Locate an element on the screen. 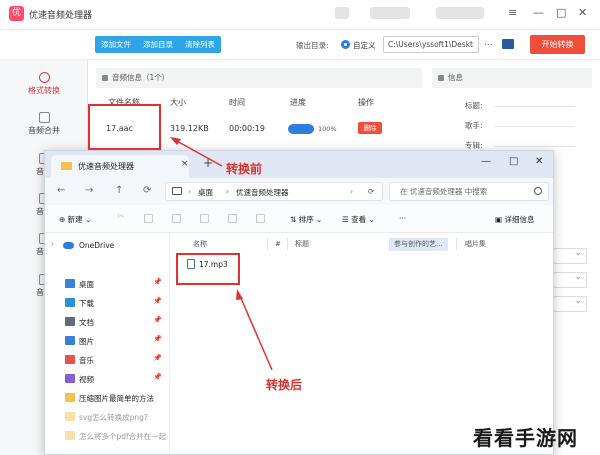 The image size is (600, 455). nav-item-documents: 文档 📌 is located at coordinates (107, 322).